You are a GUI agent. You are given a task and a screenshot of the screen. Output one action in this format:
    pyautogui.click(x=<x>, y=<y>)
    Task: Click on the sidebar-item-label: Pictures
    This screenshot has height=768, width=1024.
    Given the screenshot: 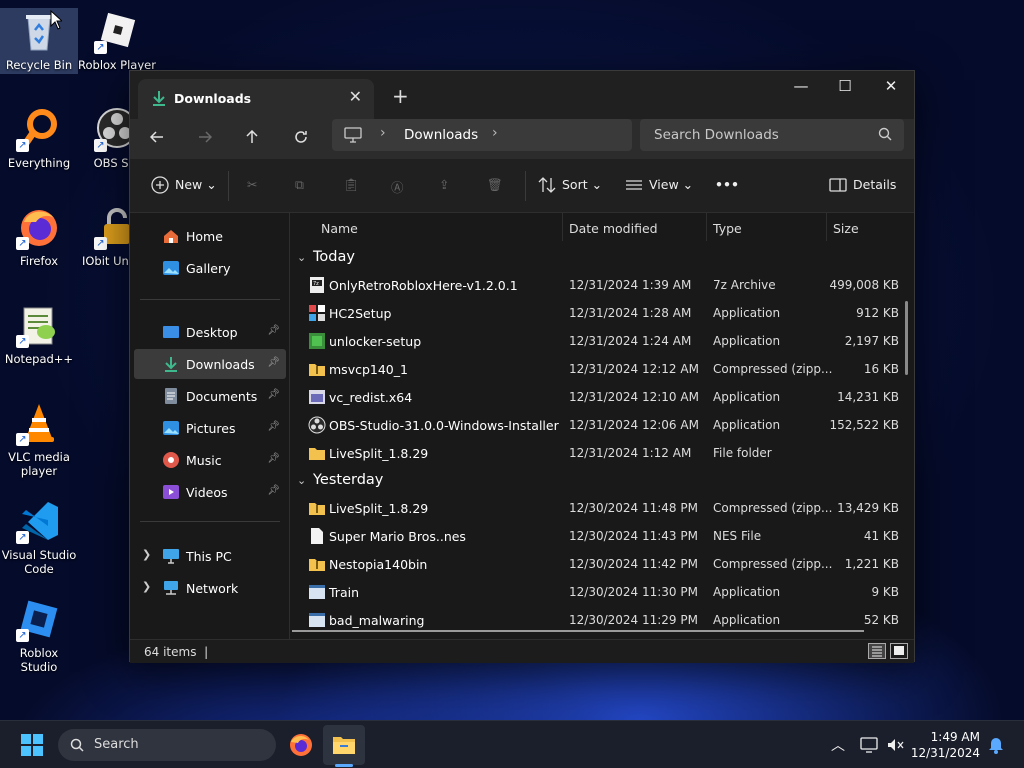 What is the action you would take?
    pyautogui.click(x=211, y=428)
    